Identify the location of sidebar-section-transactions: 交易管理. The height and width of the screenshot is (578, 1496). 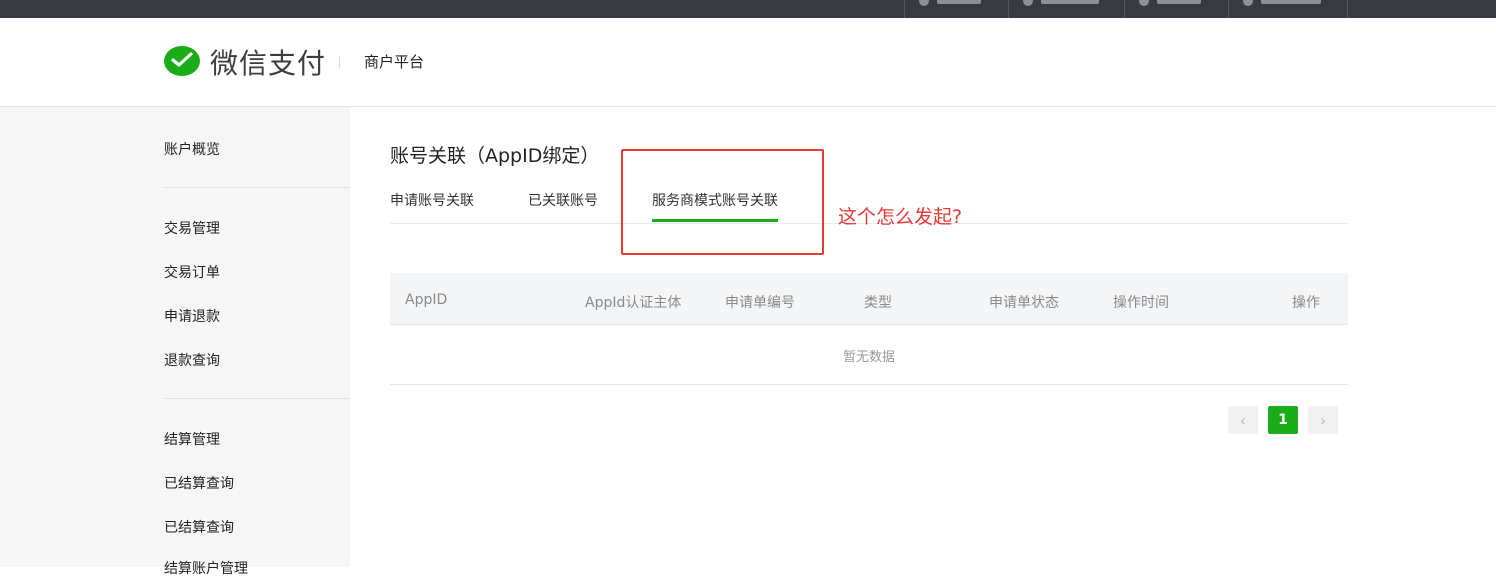
(192, 228).